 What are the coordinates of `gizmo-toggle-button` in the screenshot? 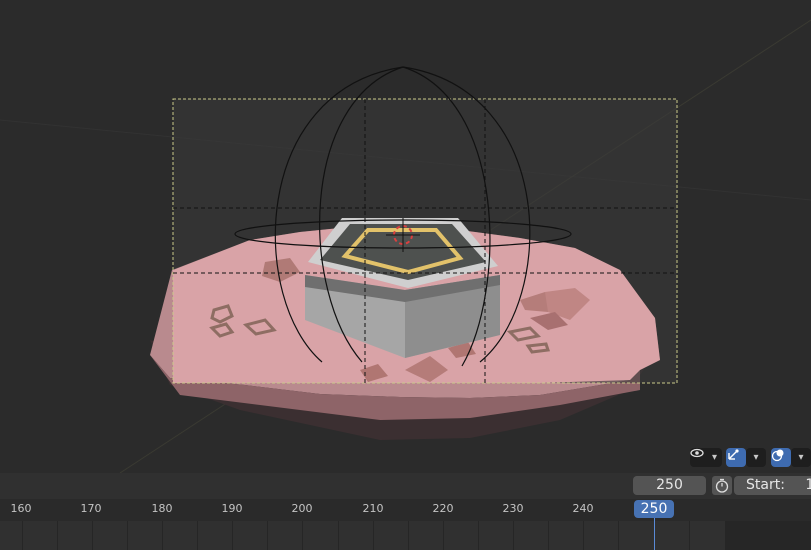 It's located at (736, 457).